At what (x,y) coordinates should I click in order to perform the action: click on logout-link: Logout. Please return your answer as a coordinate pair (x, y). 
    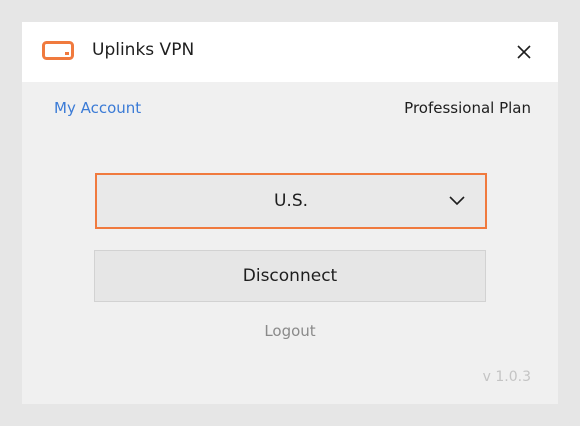
    Looking at the image, I should click on (290, 331).